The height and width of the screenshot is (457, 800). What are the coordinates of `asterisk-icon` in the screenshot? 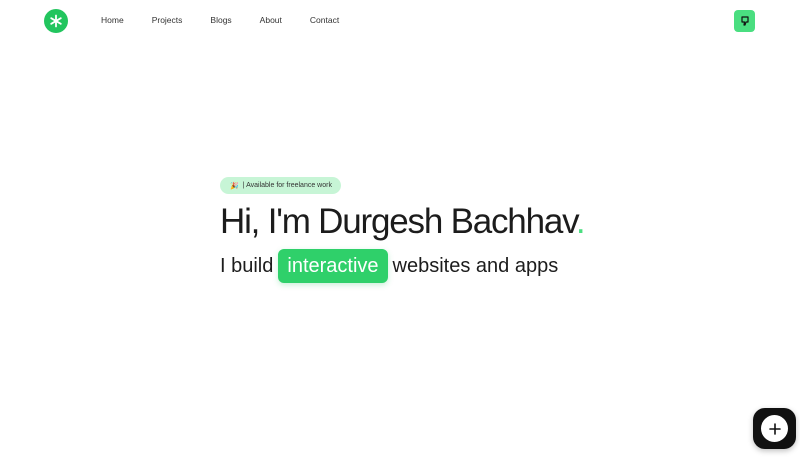 It's located at (56, 21).